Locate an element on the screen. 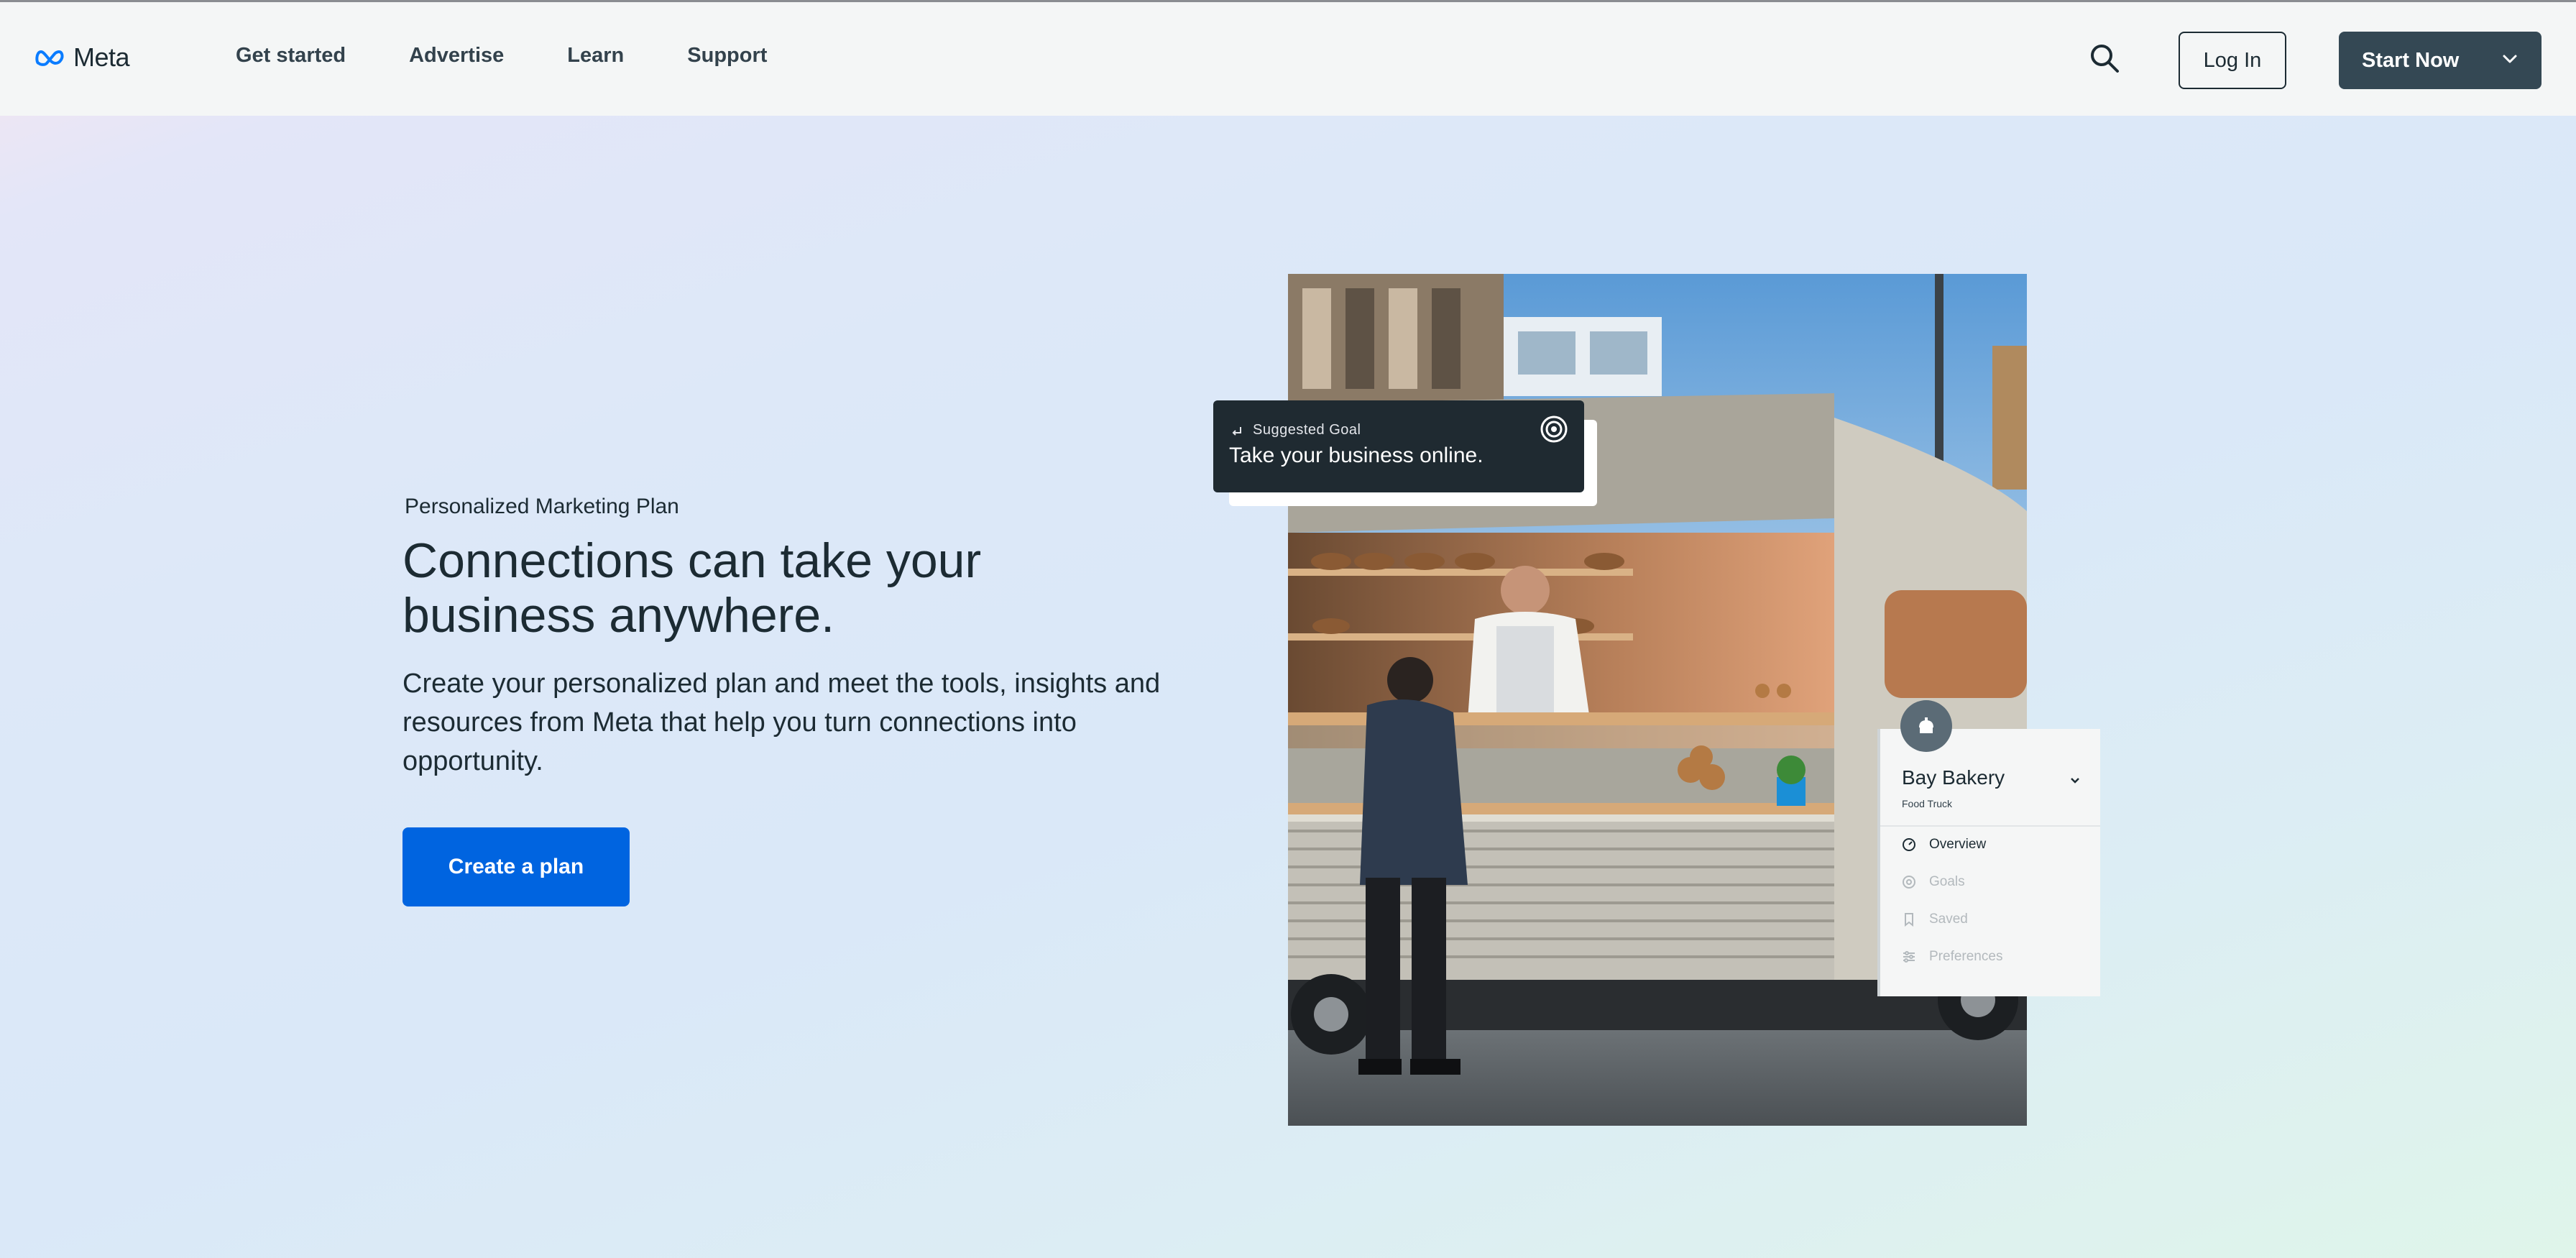 This screenshot has width=2576, height=1258. goal-card-label: Suggested Goal is located at coordinates (1307, 430).